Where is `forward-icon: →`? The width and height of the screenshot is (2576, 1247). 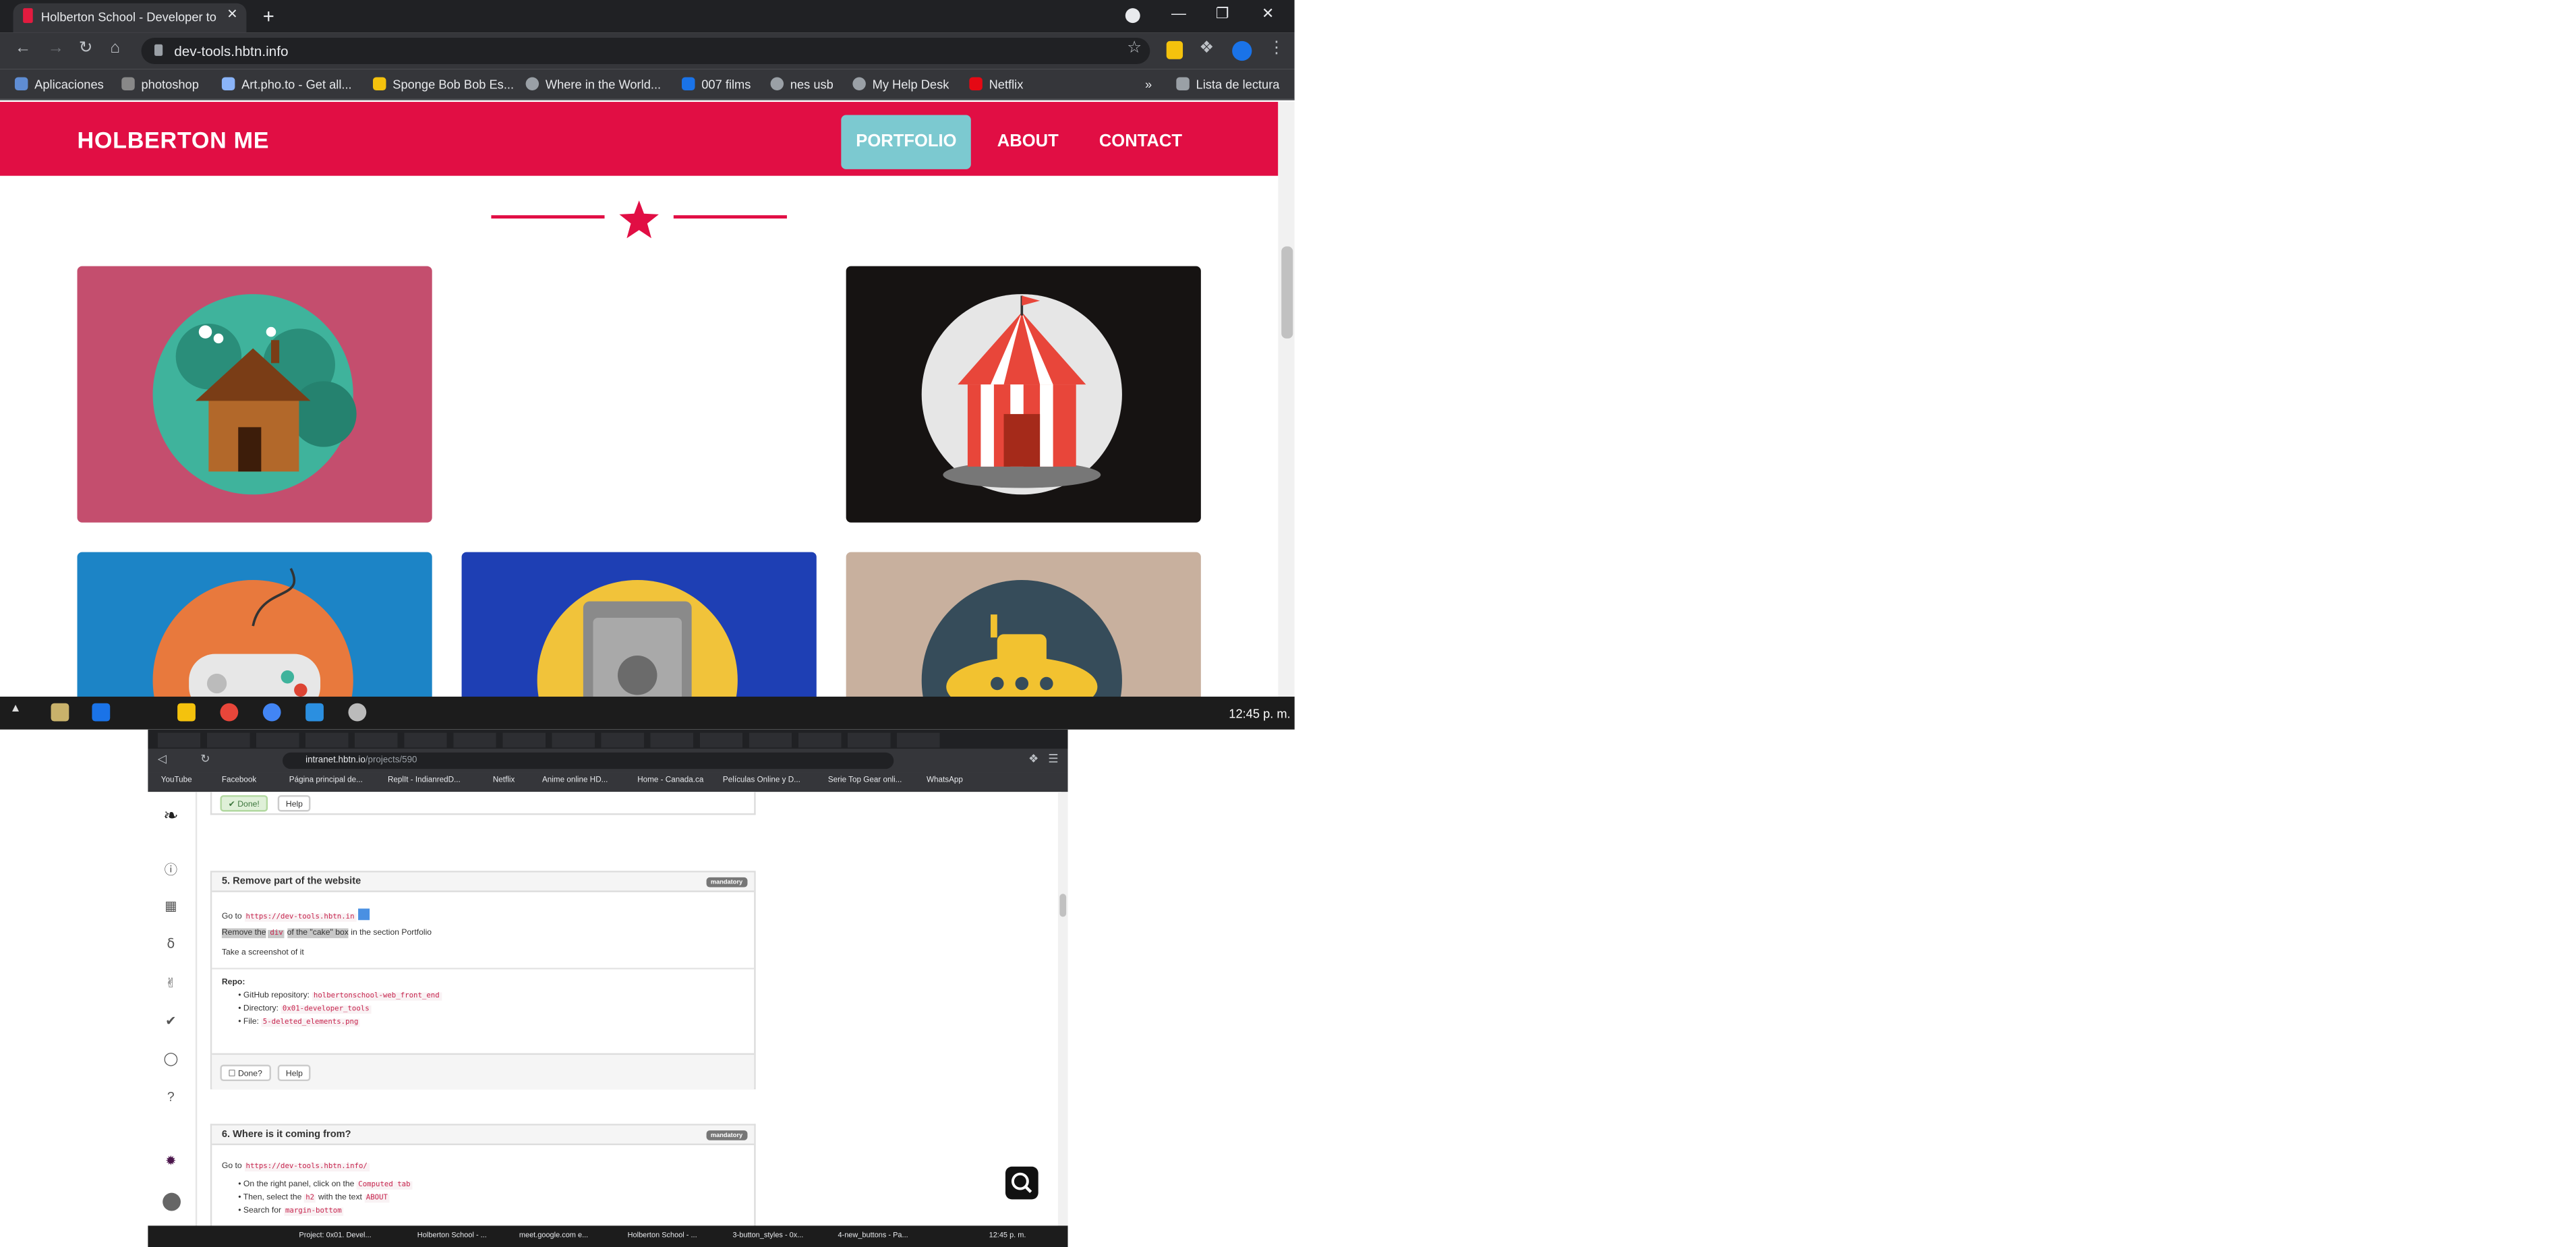
forward-icon: → is located at coordinates (56, 48).